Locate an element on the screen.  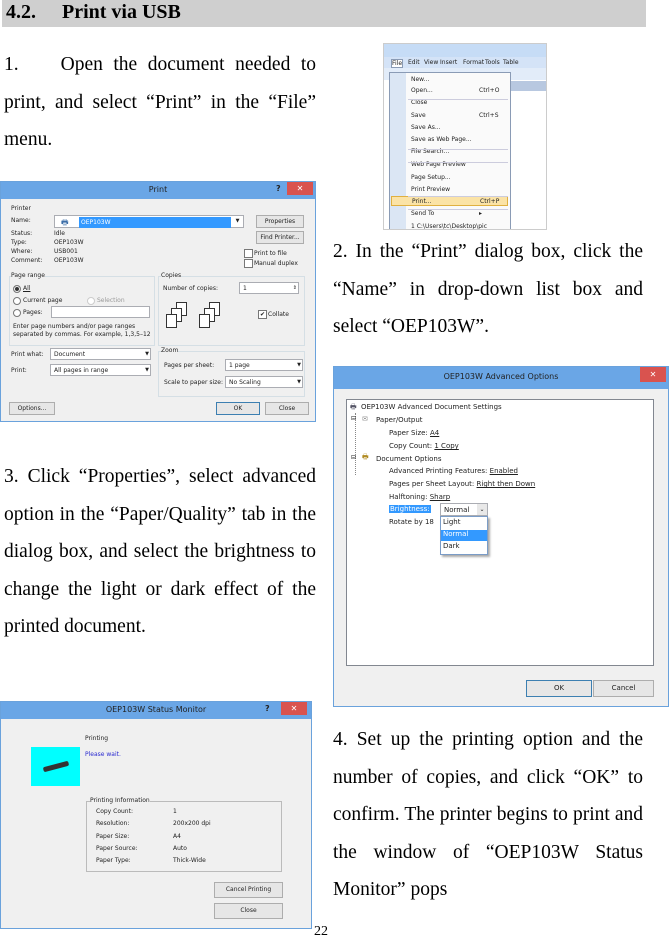
brightness-option: Light is located at coordinates (464, 523).